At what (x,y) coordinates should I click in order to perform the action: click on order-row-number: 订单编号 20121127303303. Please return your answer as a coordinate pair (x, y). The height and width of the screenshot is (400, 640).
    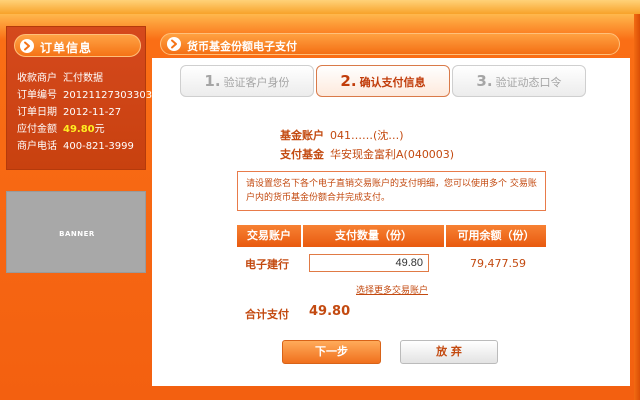
    Looking at the image, I should click on (85, 95).